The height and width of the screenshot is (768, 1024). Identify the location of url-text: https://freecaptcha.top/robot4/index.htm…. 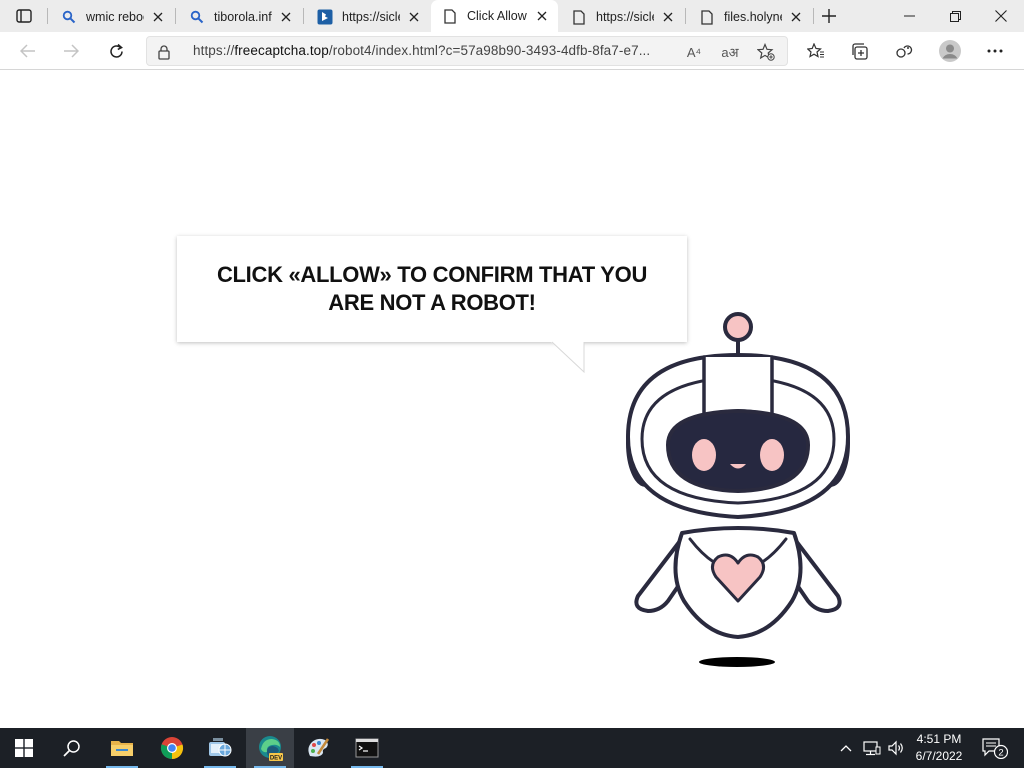
(433, 50).